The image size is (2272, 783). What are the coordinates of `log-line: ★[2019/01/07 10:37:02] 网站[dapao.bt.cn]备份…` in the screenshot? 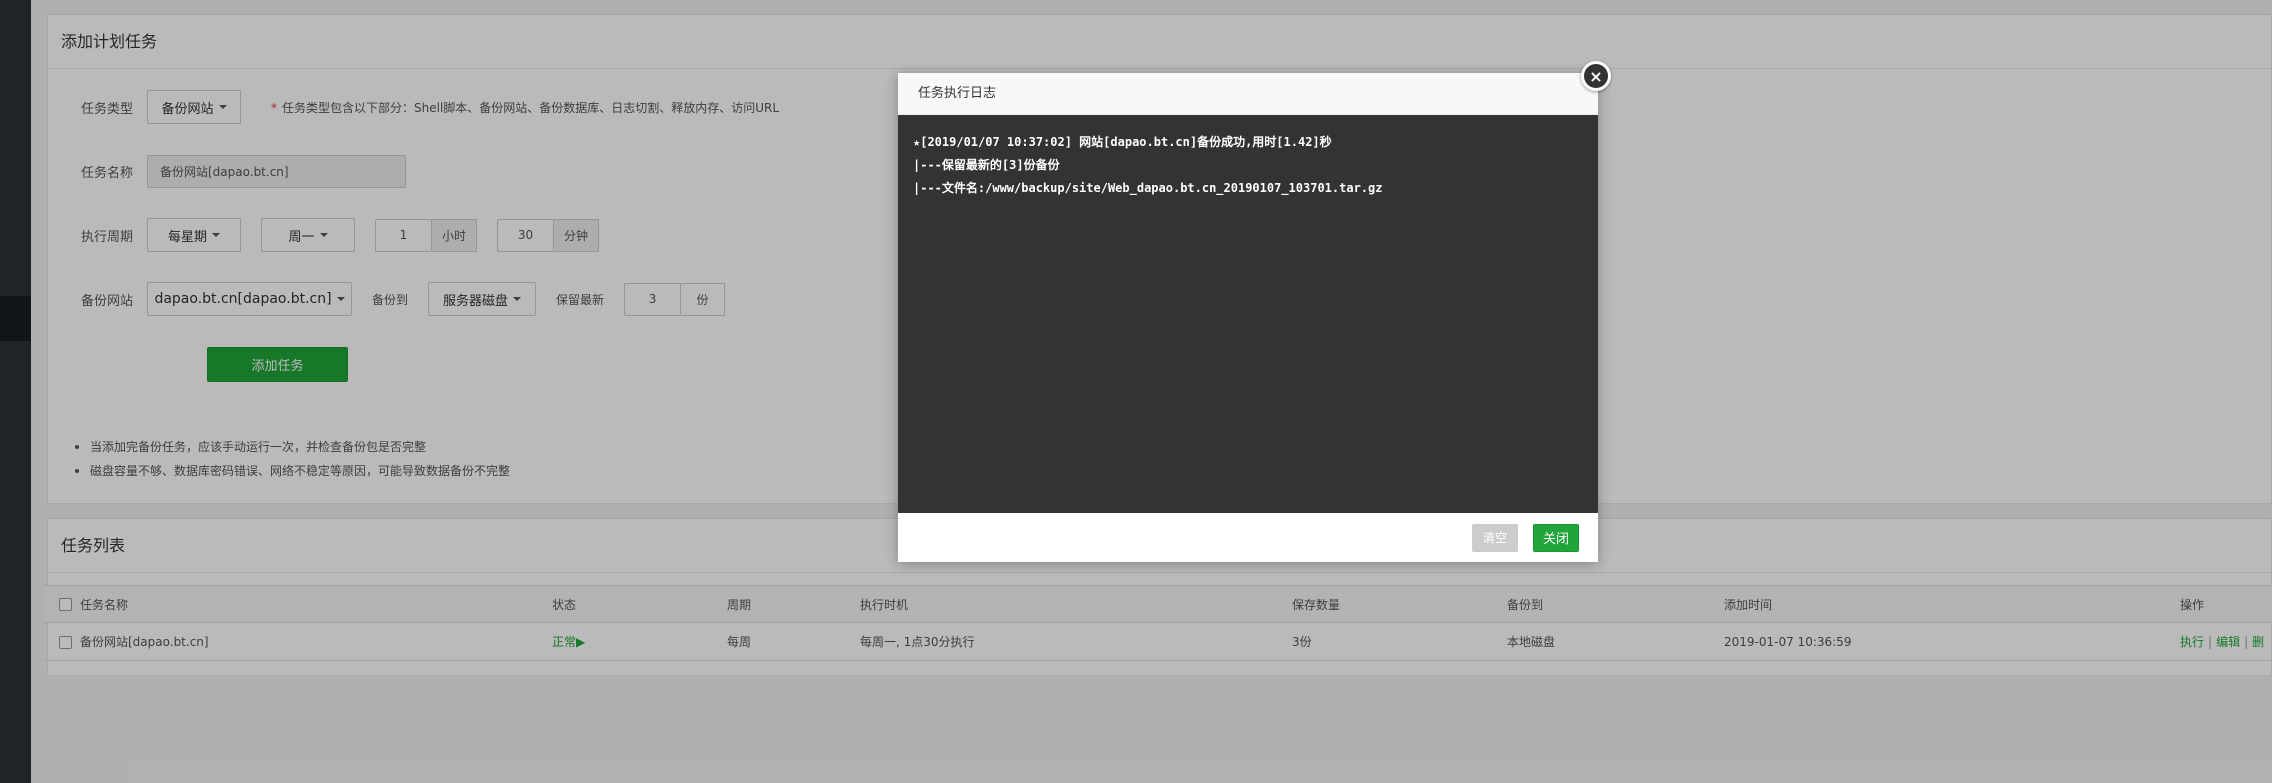 It's located at (1122, 142).